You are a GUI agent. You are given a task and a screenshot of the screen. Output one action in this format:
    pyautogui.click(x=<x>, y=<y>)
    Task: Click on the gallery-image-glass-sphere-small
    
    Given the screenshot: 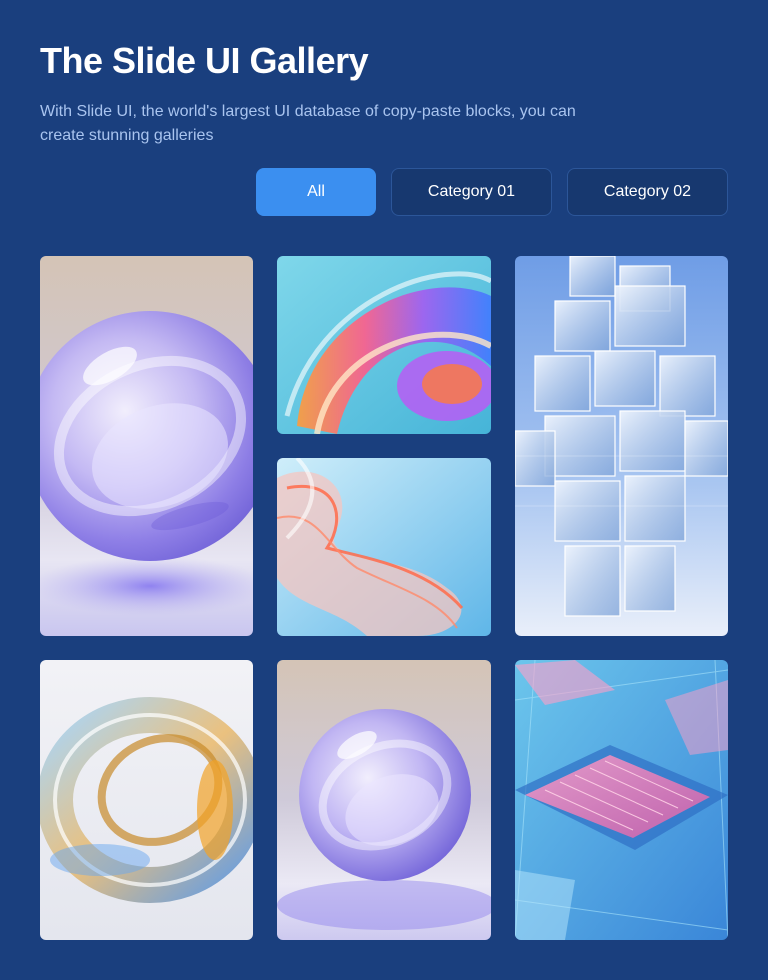 What is the action you would take?
    pyautogui.click(x=384, y=800)
    